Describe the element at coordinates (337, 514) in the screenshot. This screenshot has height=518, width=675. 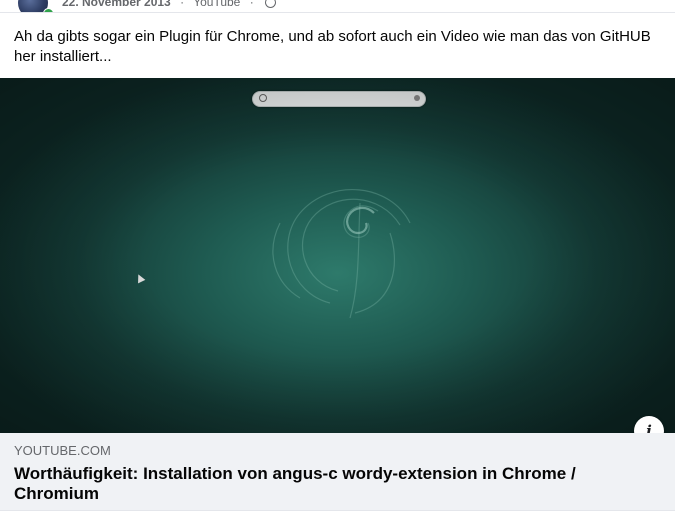
I see `post-bottom-edge` at that location.